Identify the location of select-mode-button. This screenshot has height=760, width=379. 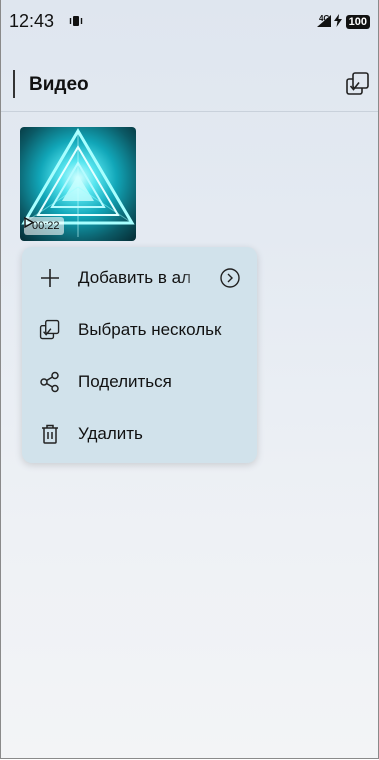
(358, 84).